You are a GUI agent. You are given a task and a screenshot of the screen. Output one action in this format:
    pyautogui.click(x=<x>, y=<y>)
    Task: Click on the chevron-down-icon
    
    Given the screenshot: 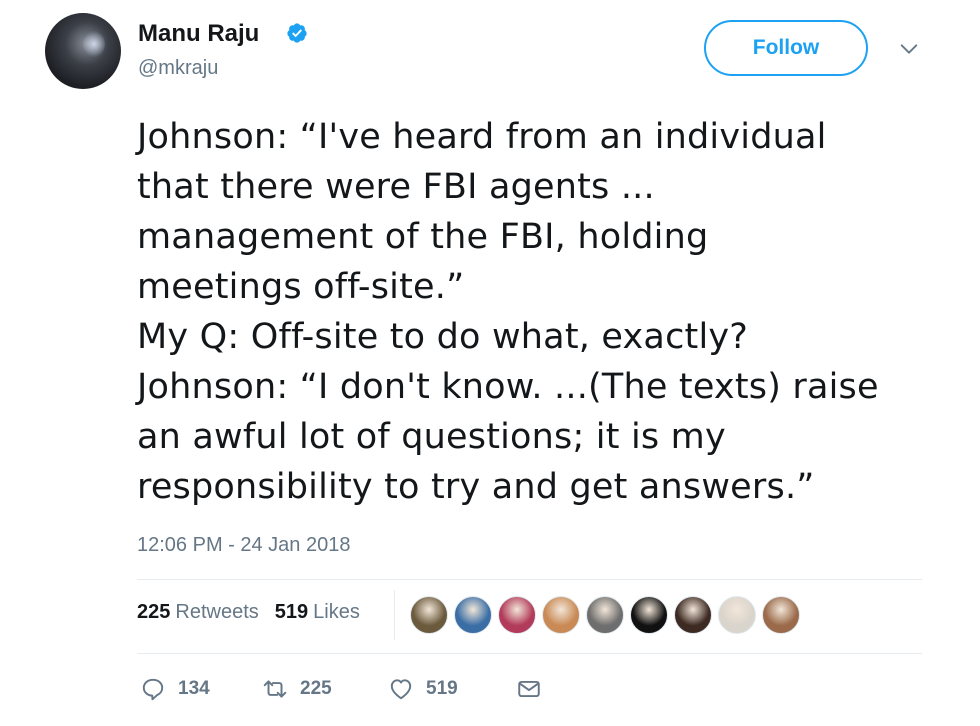 What is the action you would take?
    pyautogui.click(x=909, y=49)
    